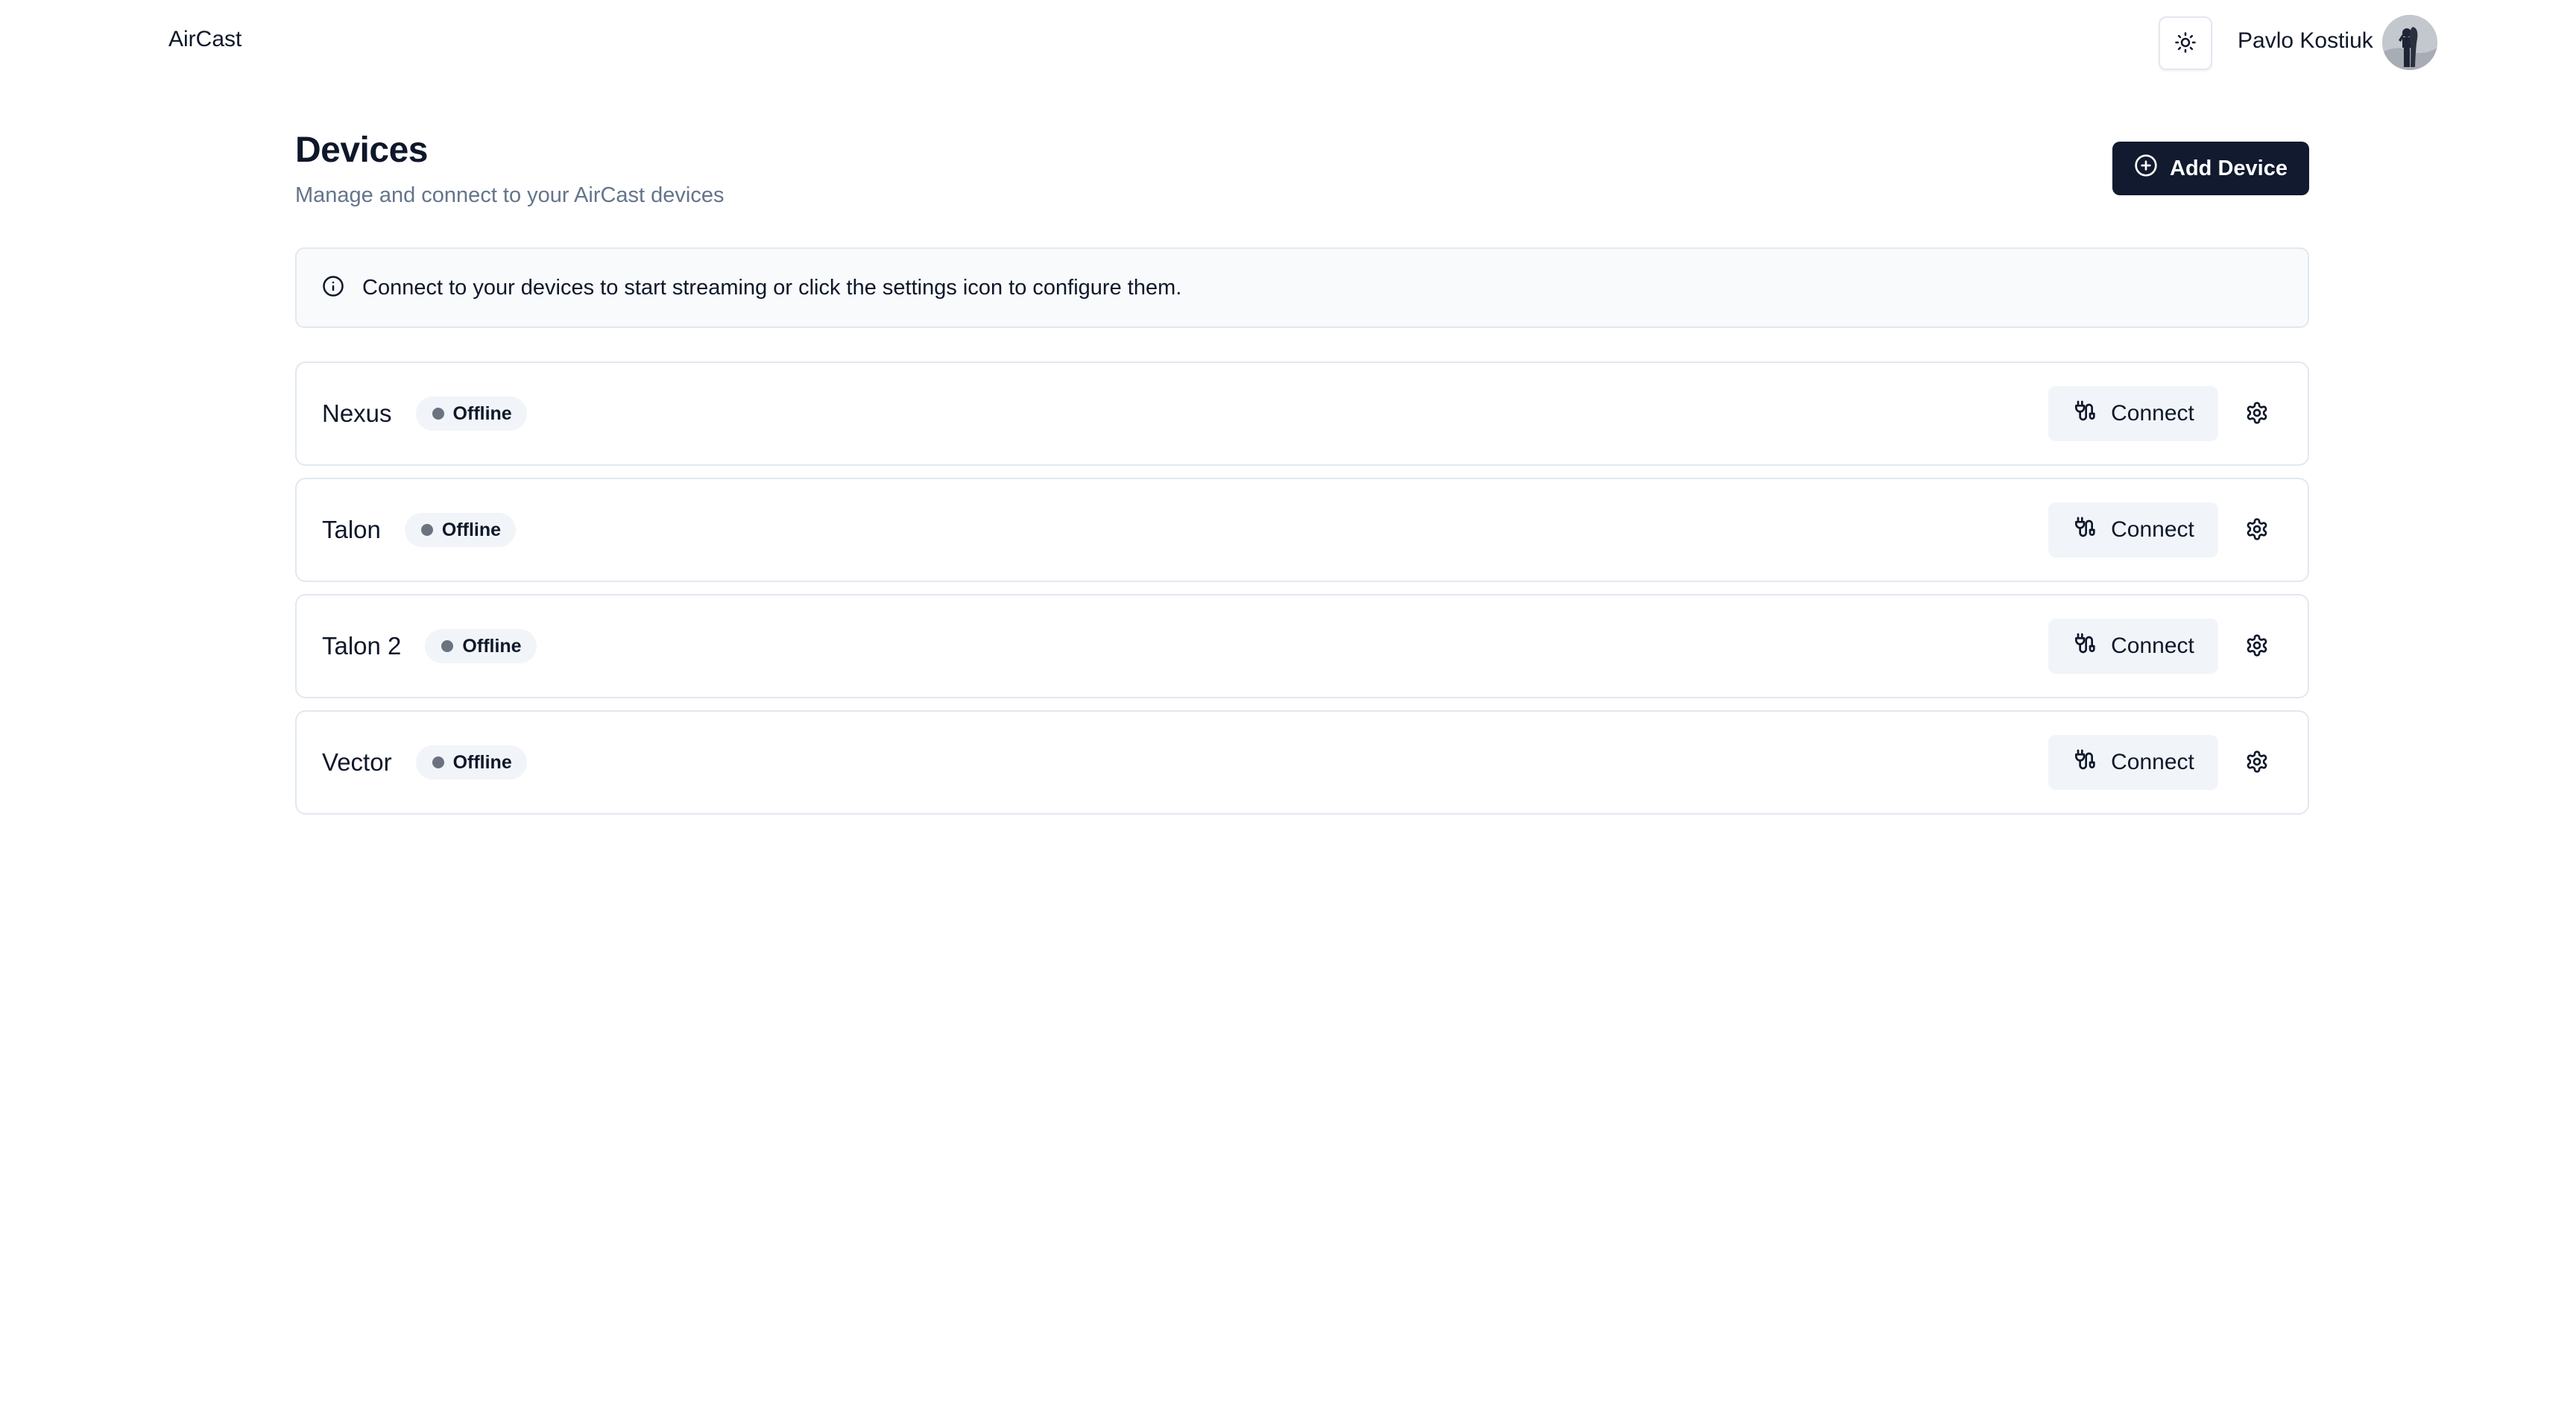 This screenshot has height=1422, width=2576. Describe the element at coordinates (362, 646) in the screenshot. I see `device-name: Talon 2` at that location.